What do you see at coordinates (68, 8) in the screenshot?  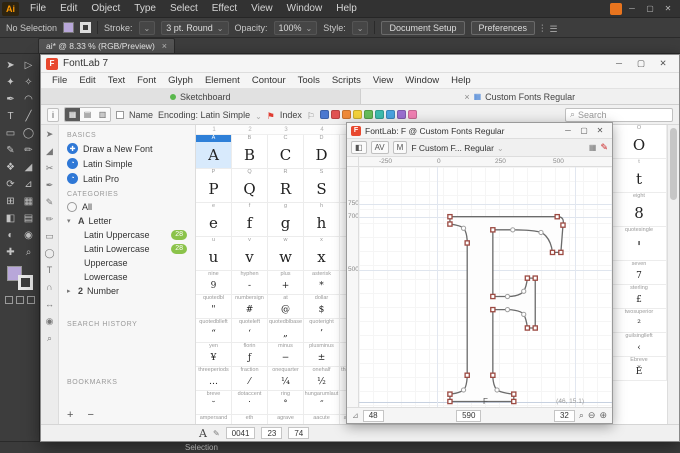 I see `ai-menu-edit: Edit` at bounding box center [68, 8].